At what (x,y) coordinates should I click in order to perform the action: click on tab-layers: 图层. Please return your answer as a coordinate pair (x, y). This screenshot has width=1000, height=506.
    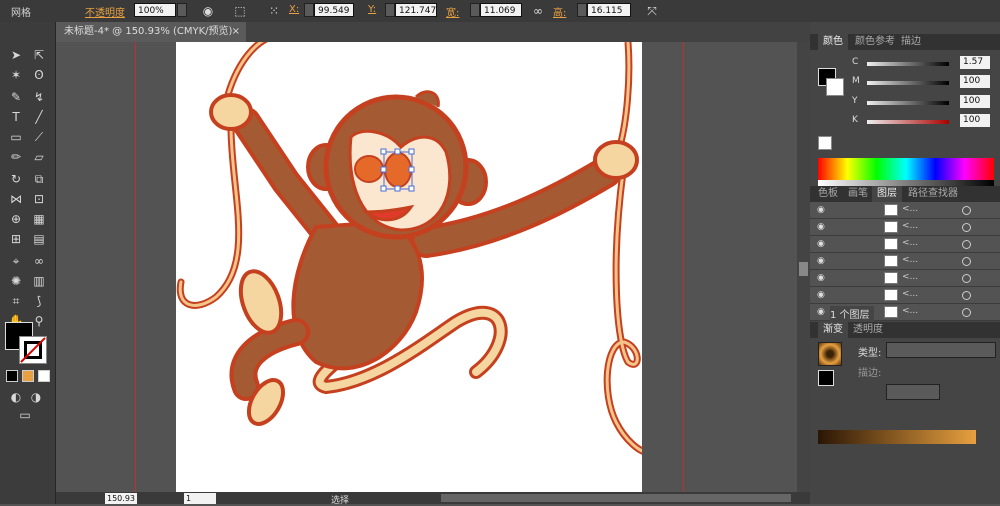
    Looking at the image, I should click on (887, 194).